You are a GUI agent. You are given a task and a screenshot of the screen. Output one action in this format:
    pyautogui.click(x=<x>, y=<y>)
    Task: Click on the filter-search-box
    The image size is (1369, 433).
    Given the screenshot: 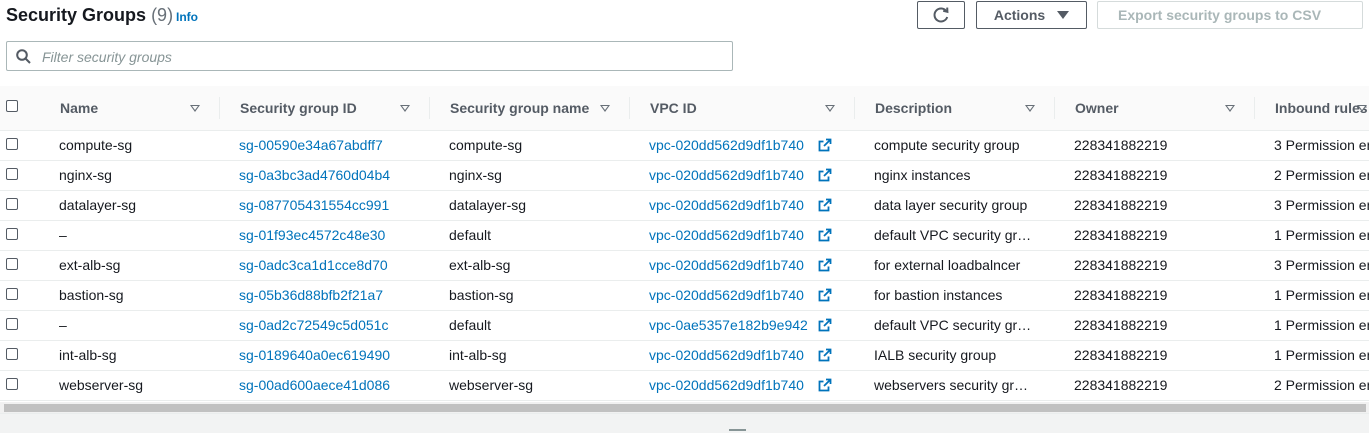 What is the action you would take?
    pyautogui.click(x=369, y=56)
    